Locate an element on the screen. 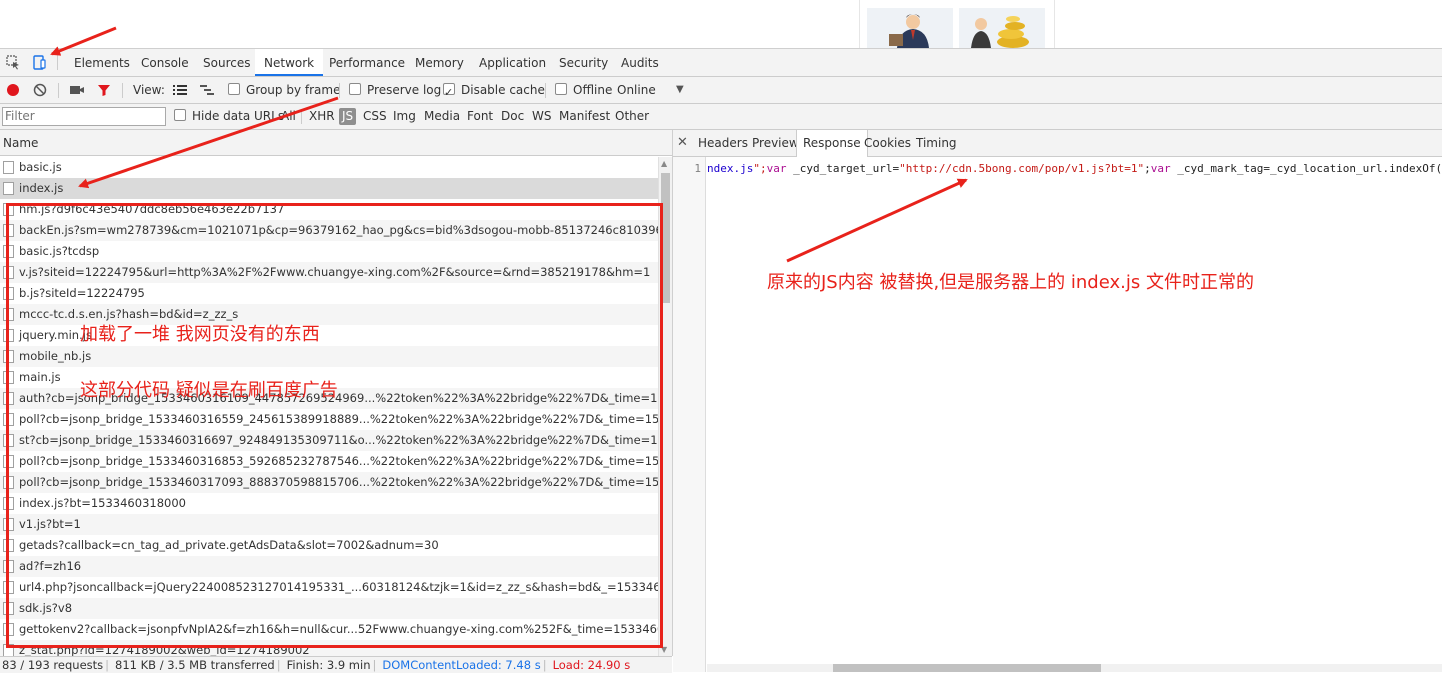  code-token: "; is located at coordinates (760, 168).